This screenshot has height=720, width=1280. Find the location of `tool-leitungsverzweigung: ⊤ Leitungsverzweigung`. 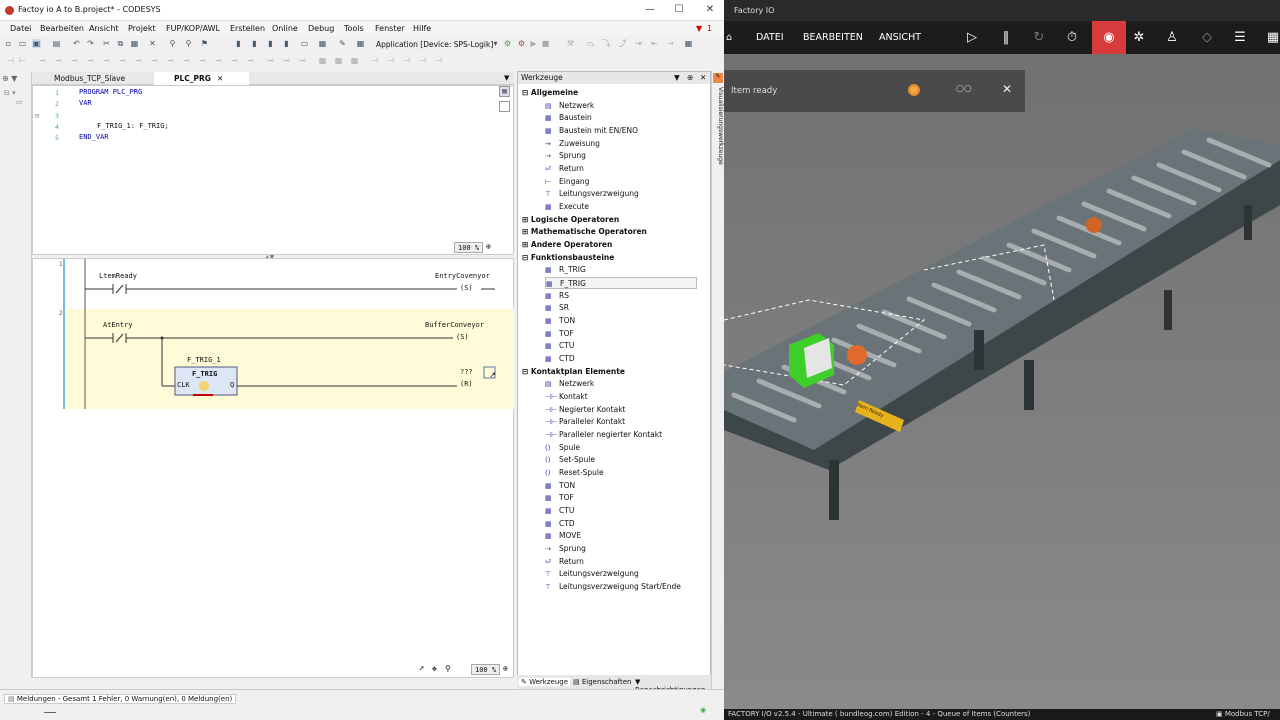

tool-leitungsverzweigung: ⊤ Leitungsverzweigung is located at coordinates (592, 194).